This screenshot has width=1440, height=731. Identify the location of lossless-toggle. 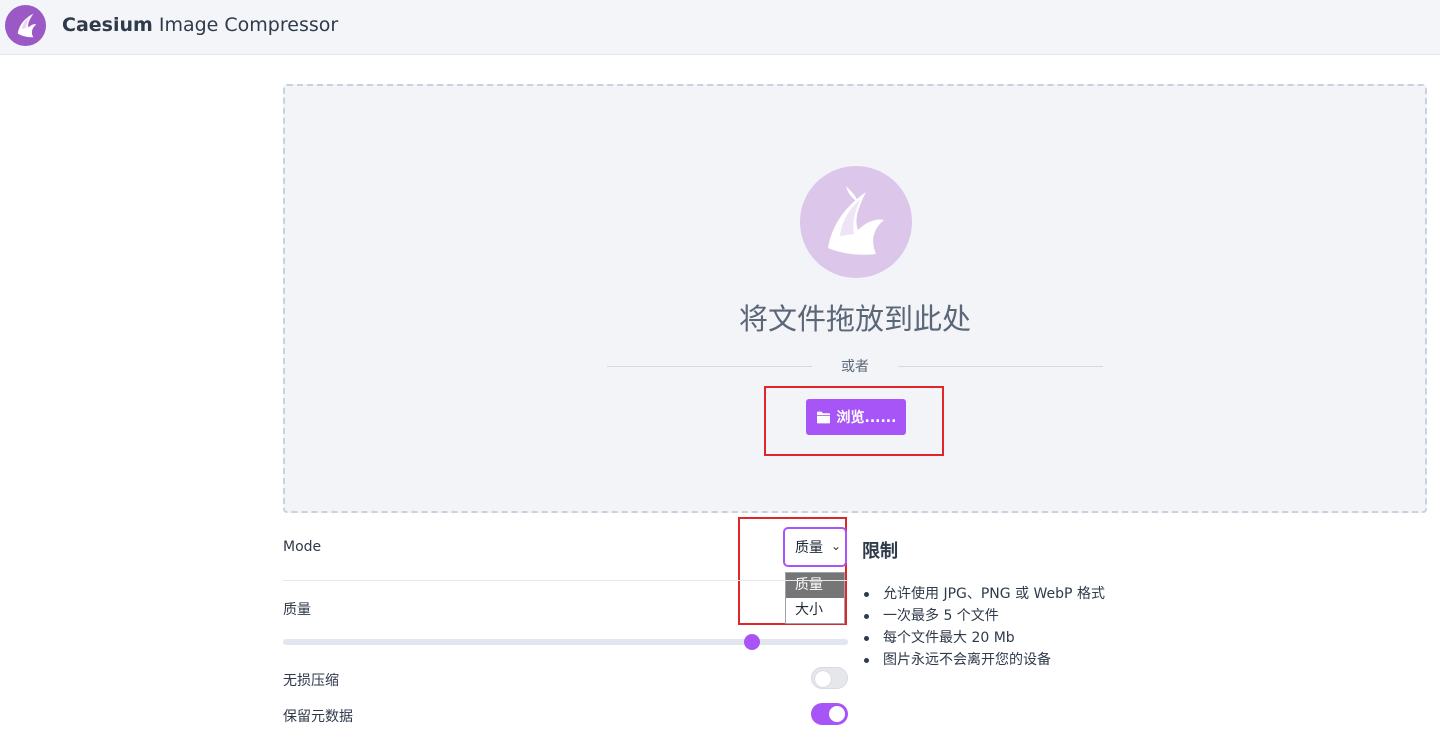
(829, 678).